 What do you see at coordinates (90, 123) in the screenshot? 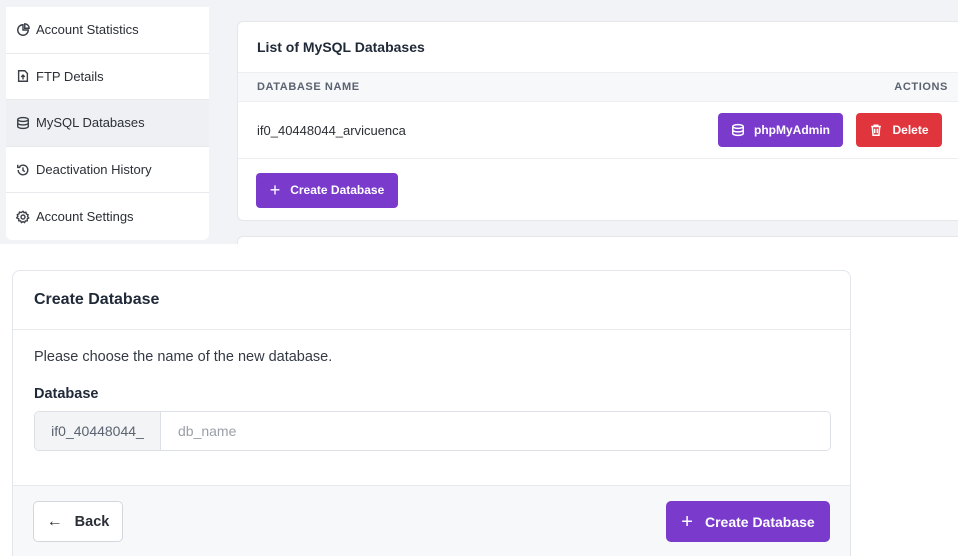
I see `sidebar-item-label: MySQL Databases` at bounding box center [90, 123].